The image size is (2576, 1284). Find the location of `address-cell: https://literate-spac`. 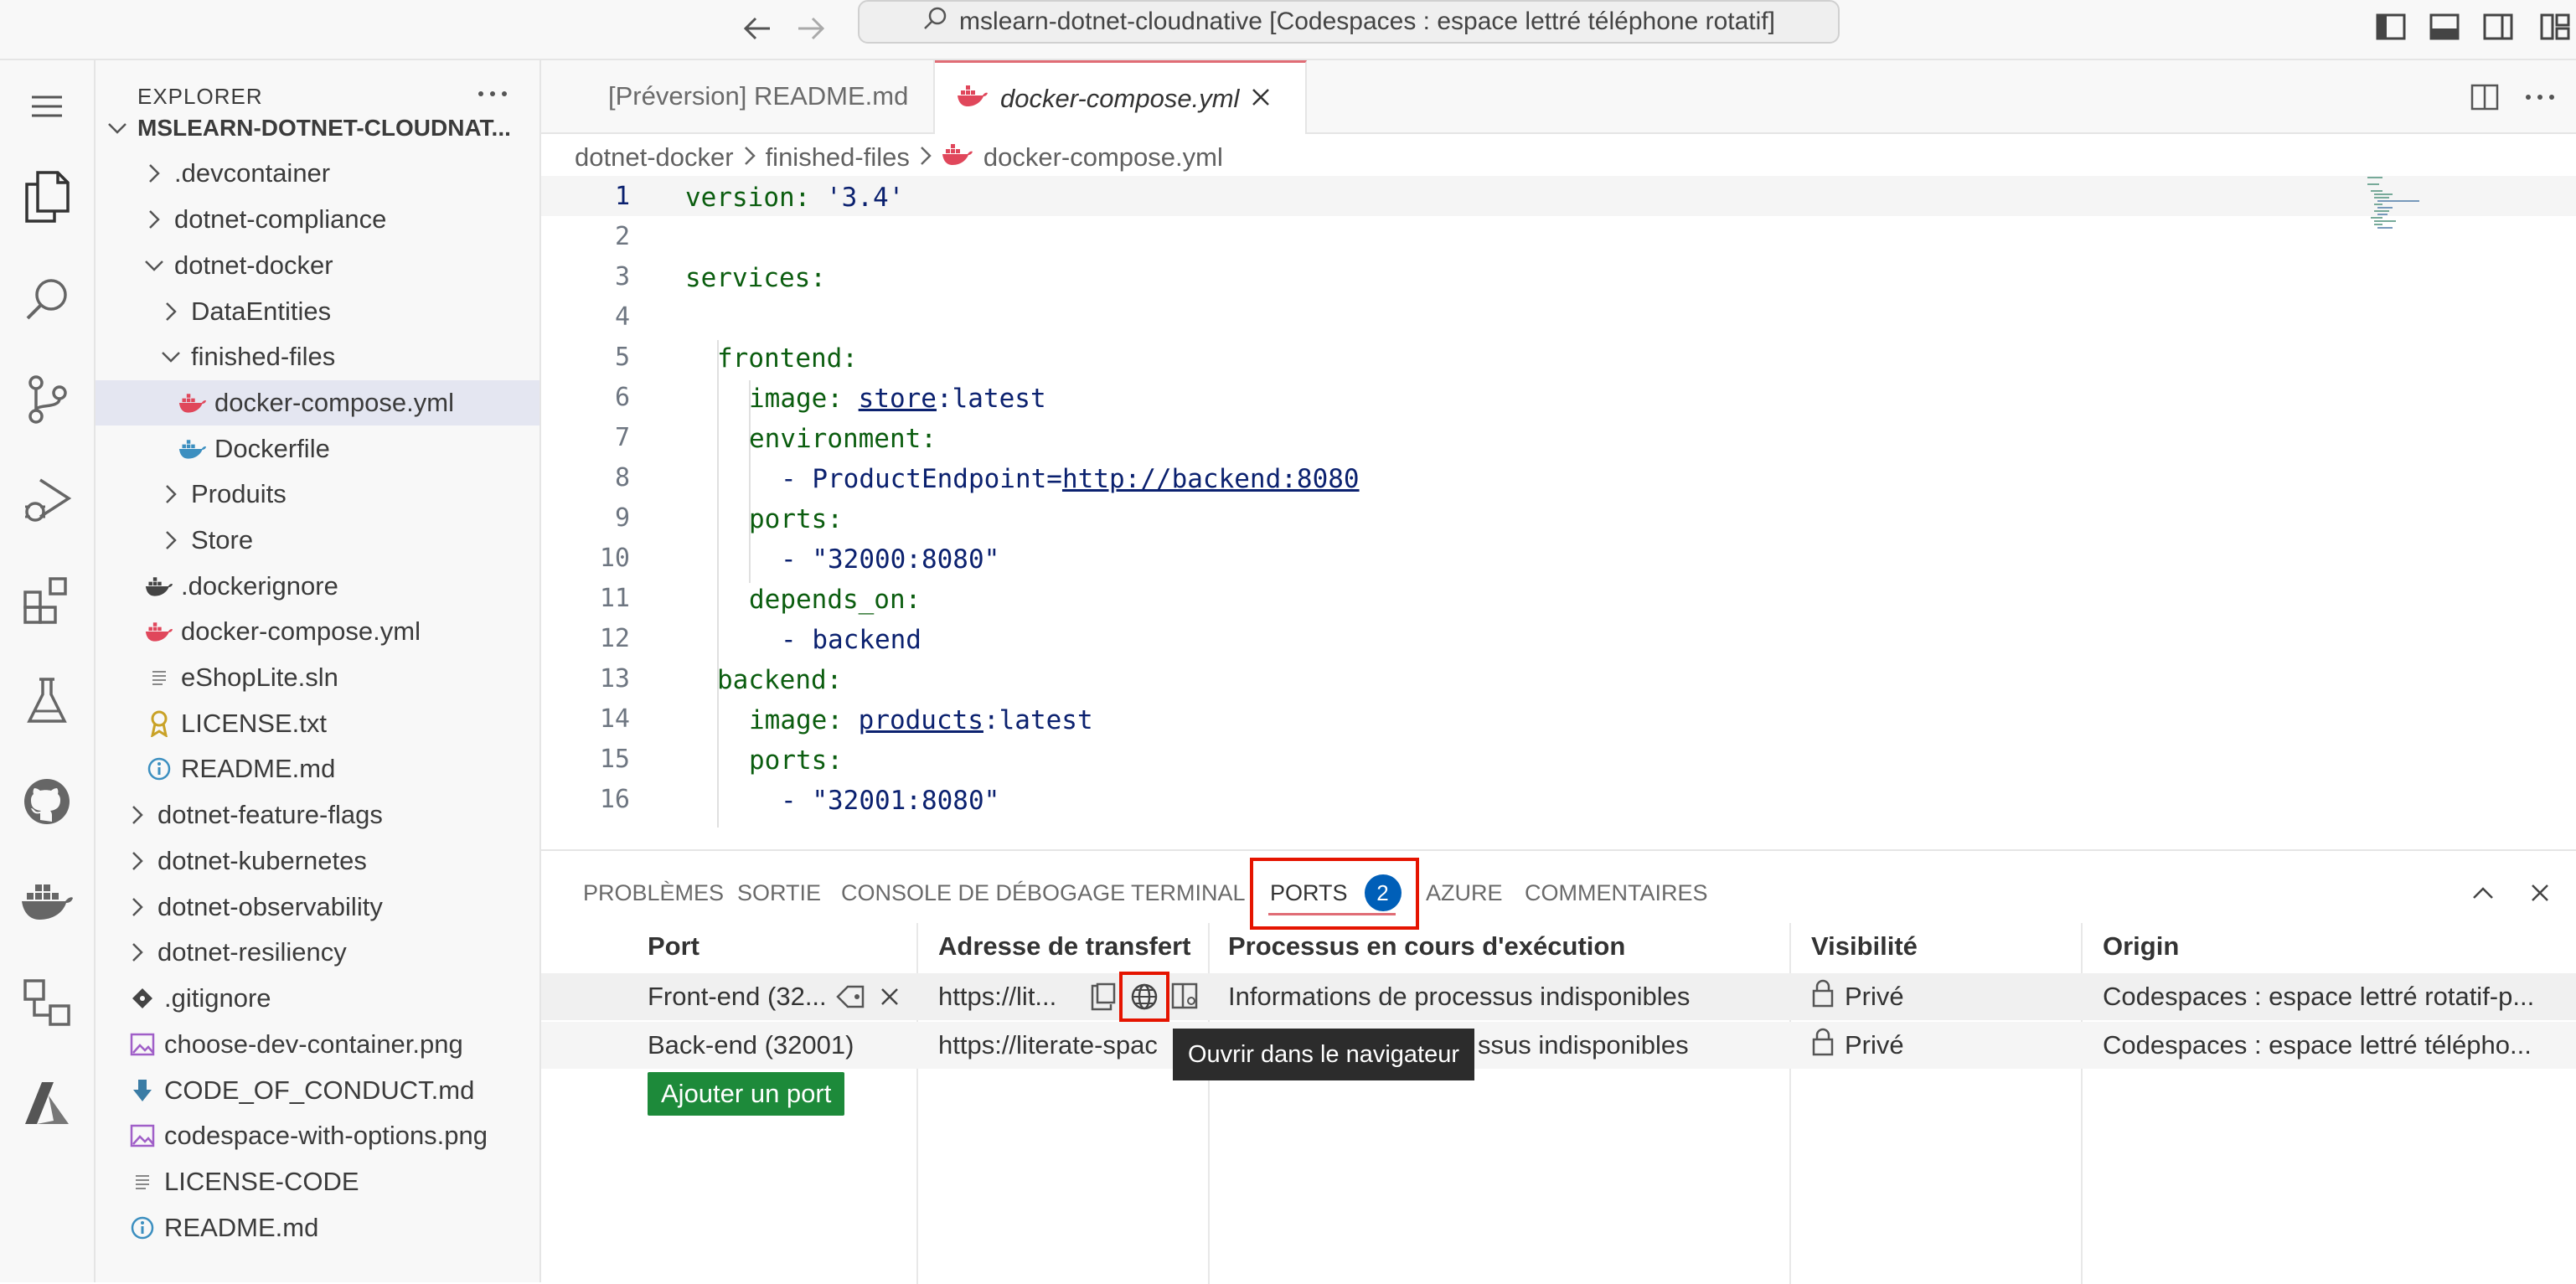

address-cell: https://literate-spac is located at coordinates (1064, 1045).